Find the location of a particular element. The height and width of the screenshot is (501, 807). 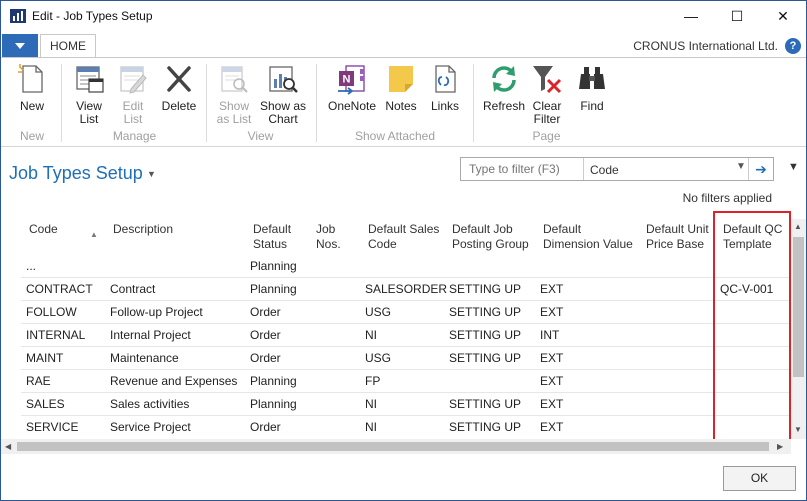

find-button: Find is located at coordinates (592, 88).